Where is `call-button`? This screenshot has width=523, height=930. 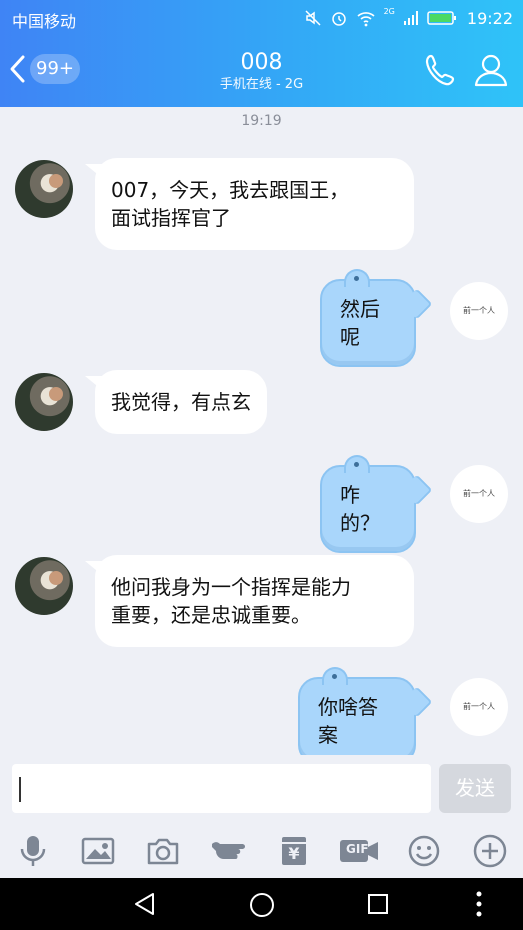 call-button is located at coordinates (441, 72).